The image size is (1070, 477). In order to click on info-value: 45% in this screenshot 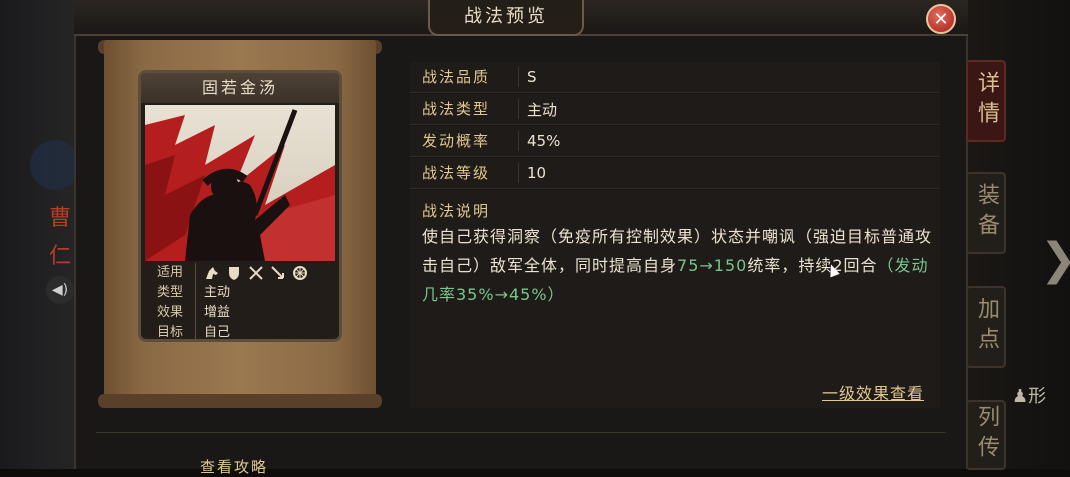, I will do `click(544, 141)`.